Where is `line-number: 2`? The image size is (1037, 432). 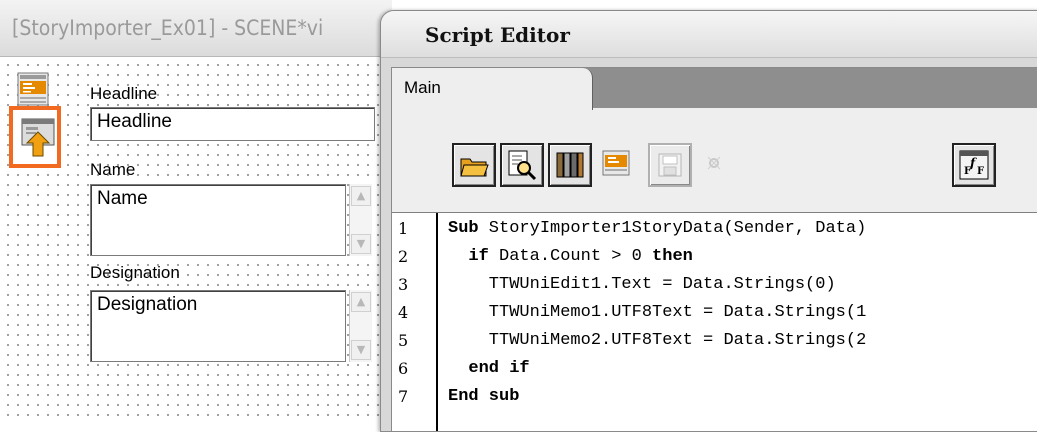
line-number: 2 is located at coordinates (403, 256).